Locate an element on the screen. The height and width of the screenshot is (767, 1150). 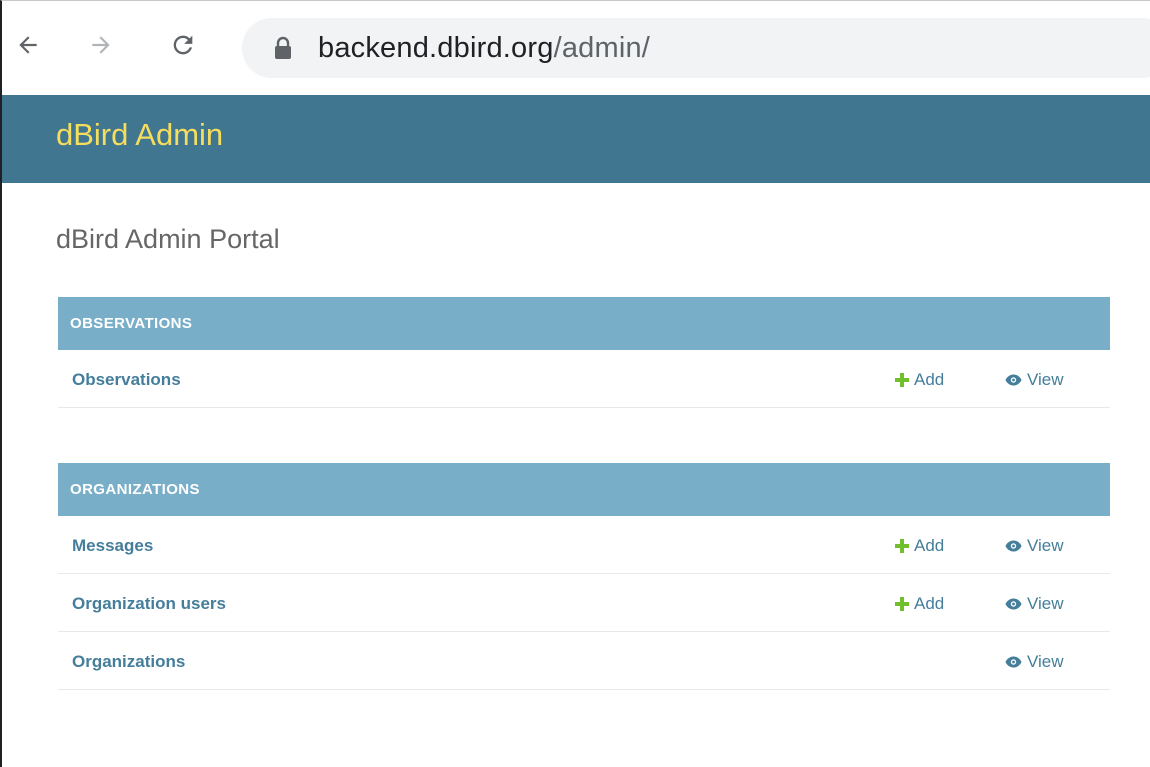
arrow-left-icon is located at coordinates (28, 45).